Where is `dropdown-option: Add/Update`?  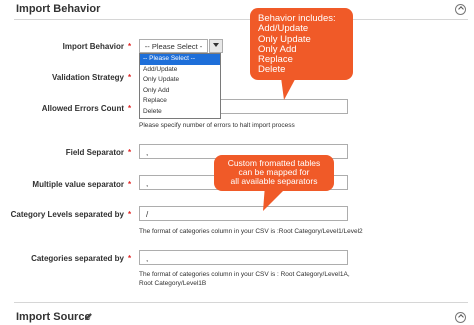 dropdown-option: Add/Update is located at coordinates (180, 70).